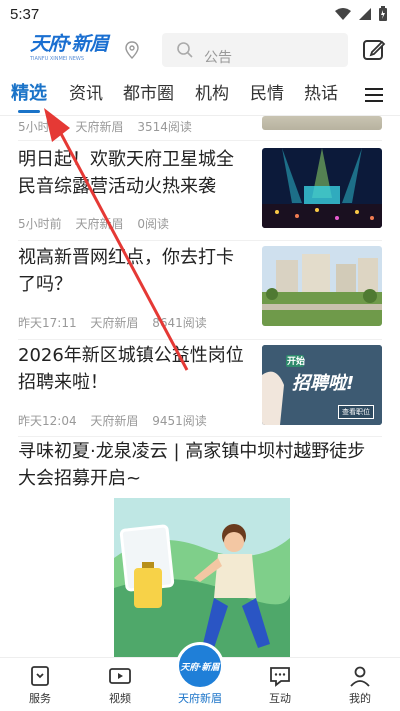 The image size is (400, 711). What do you see at coordinates (322, 123) in the screenshot?
I see `item-thumbnail-partial` at bounding box center [322, 123].